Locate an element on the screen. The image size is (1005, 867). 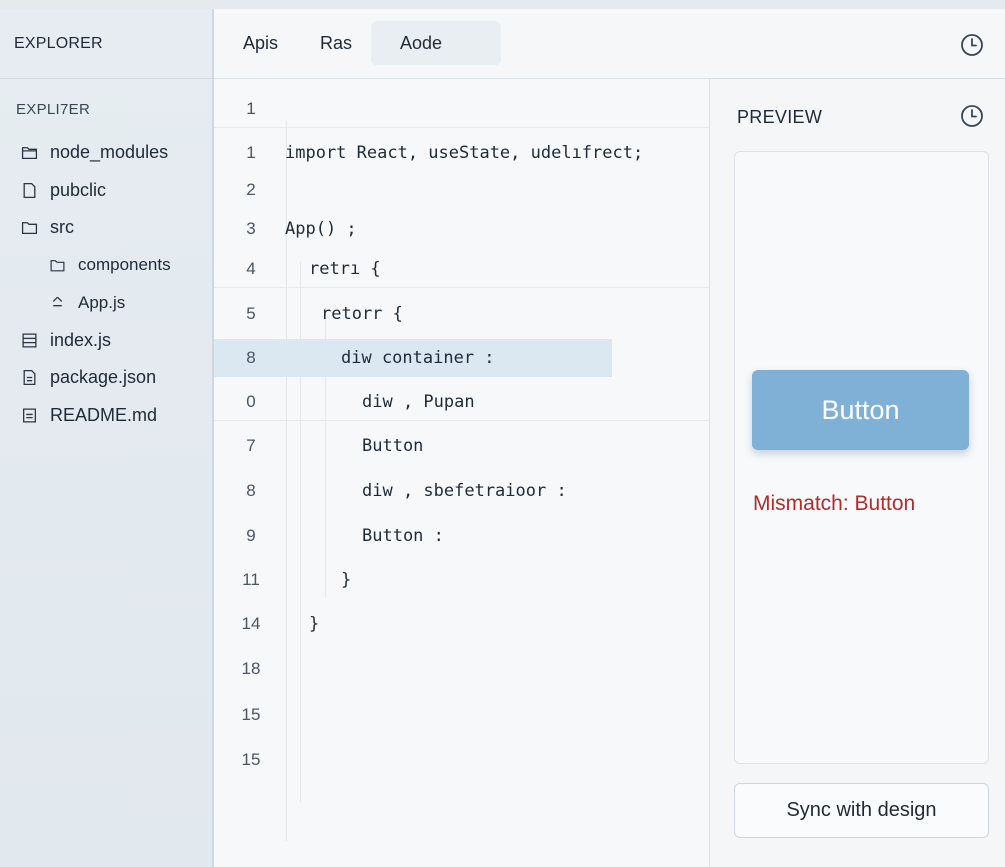
sync-with-design-button: Sync with design is located at coordinates (861, 810).